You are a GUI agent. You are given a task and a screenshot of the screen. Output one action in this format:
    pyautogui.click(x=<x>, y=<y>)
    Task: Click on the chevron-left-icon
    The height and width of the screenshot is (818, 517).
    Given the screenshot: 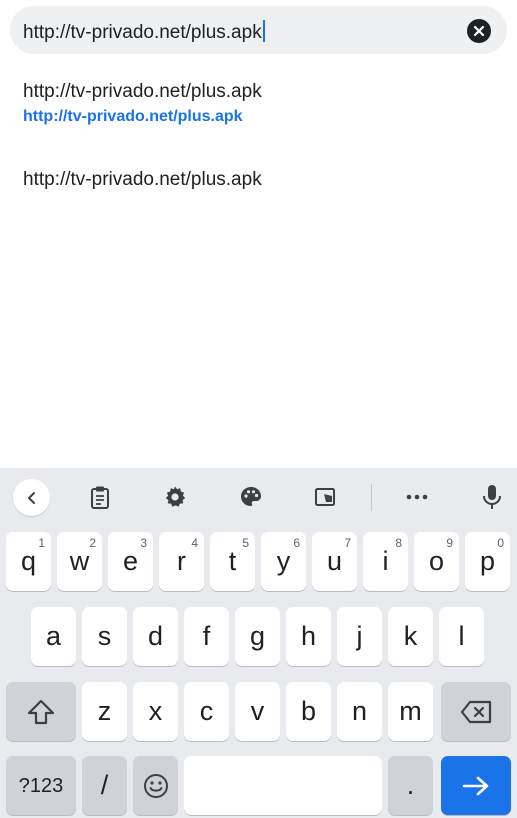 What is the action you would take?
    pyautogui.click(x=31, y=497)
    